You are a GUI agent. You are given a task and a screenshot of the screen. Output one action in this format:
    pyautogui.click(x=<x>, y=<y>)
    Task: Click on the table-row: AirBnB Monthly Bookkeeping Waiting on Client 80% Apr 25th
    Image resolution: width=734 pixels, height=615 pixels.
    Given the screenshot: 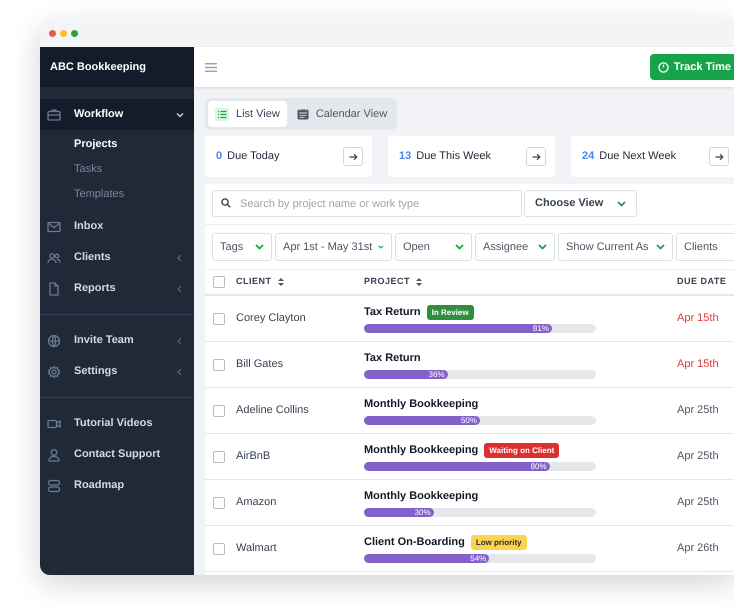 What is the action you would take?
    pyautogui.click(x=469, y=457)
    